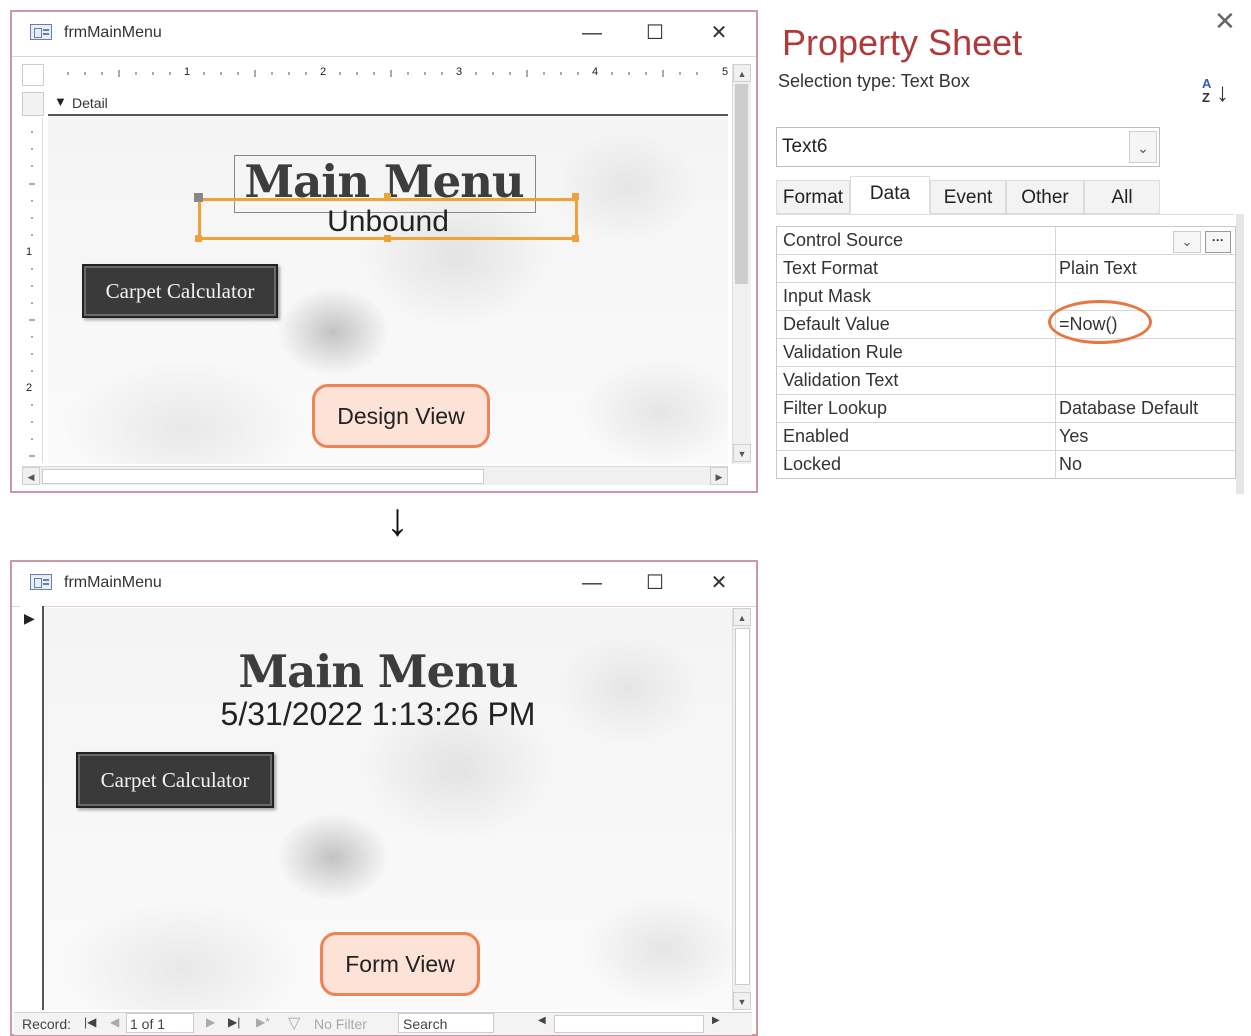 Image resolution: width=1251 pixels, height=1036 pixels. I want to click on property-value: Plain Text, so click(1098, 268).